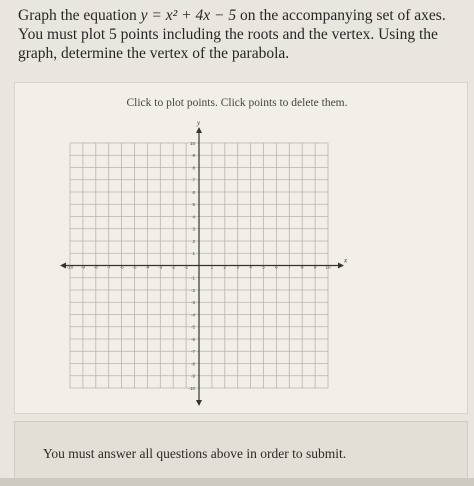 This screenshot has width=474, height=486. I want to click on y-tick-label: -8, so click(193, 363).